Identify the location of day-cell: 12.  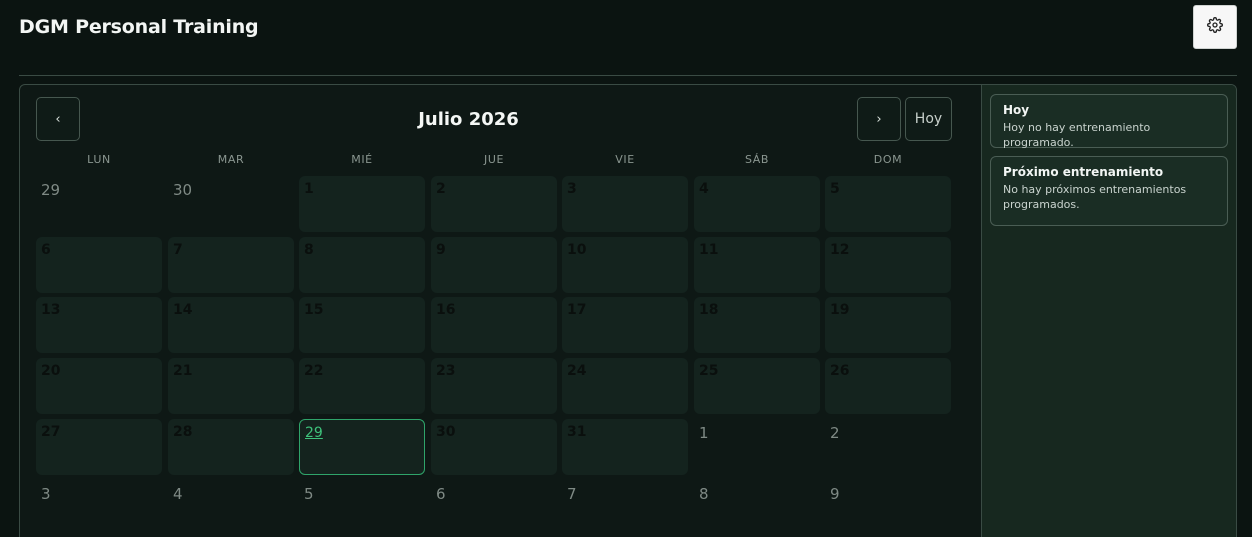
(888, 265).